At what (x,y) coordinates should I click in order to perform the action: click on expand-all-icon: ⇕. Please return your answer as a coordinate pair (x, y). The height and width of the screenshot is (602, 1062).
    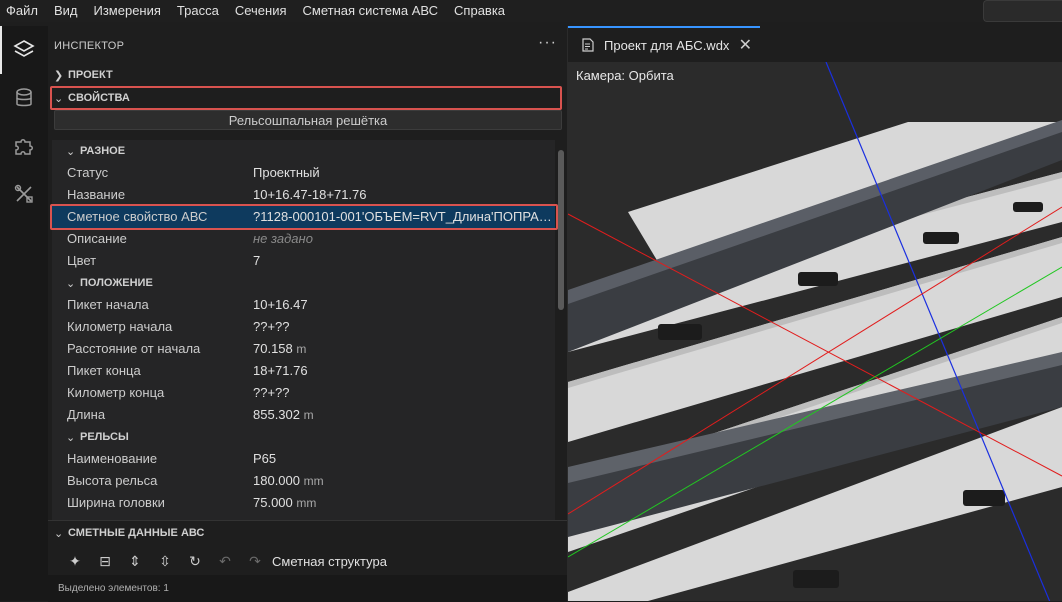
    Looking at the image, I should click on (135, 561).